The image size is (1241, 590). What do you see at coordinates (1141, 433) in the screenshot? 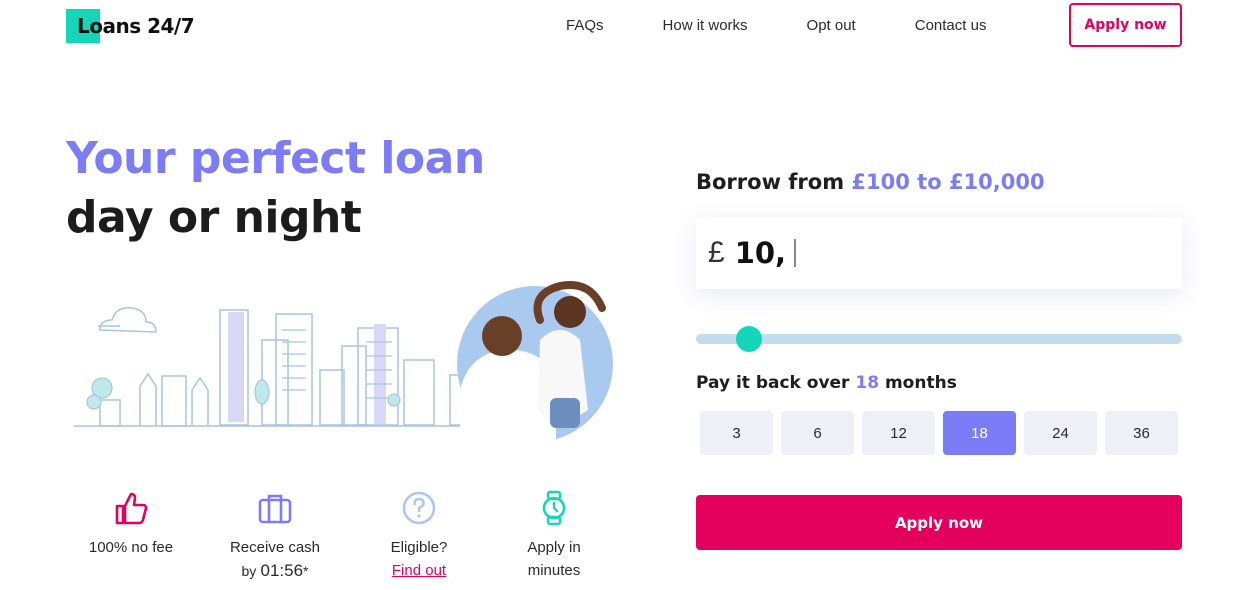
I see `term-option-36: 36` at bounding box center [1141, 433].